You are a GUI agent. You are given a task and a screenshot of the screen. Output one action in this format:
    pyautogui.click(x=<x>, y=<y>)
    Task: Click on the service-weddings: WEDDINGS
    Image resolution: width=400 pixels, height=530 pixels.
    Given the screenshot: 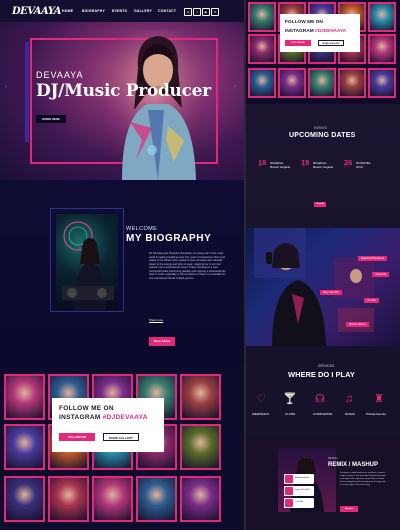 What is the action you would take?
    pyautogui.click(x=261, y=414)
    